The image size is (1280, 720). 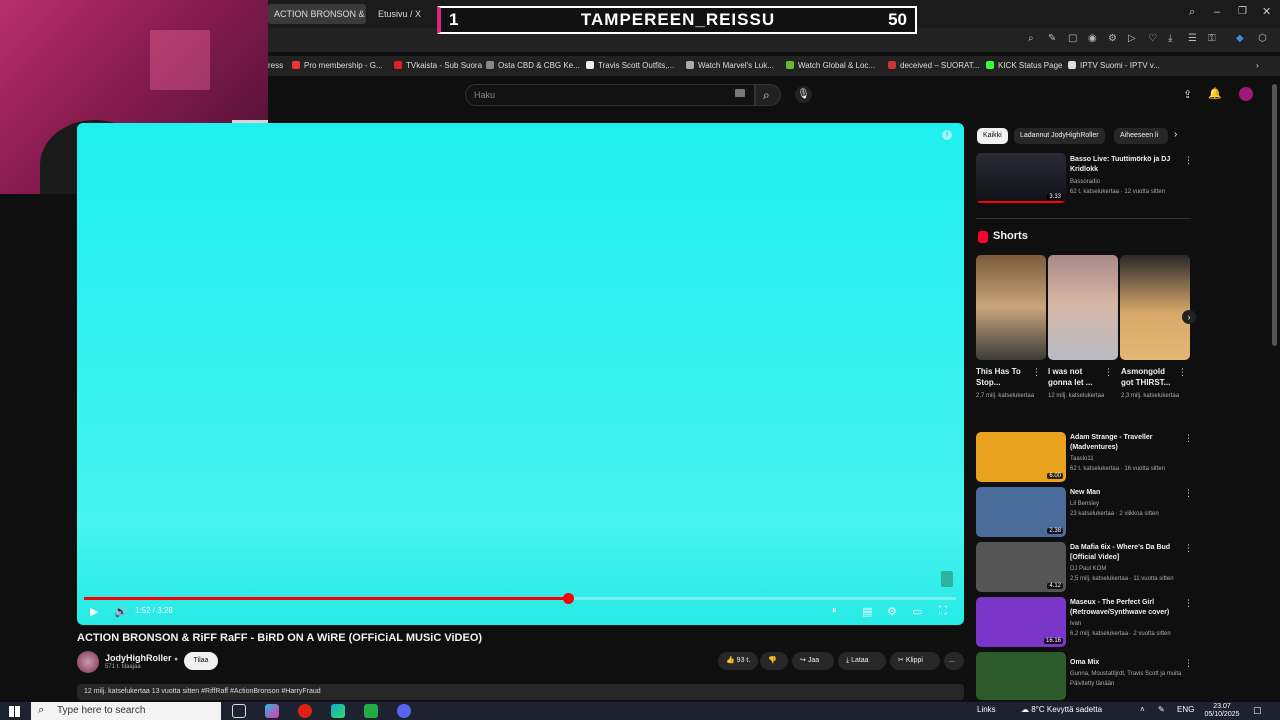 I want to click on search-button: ⌕, so click(x=768, y=95).